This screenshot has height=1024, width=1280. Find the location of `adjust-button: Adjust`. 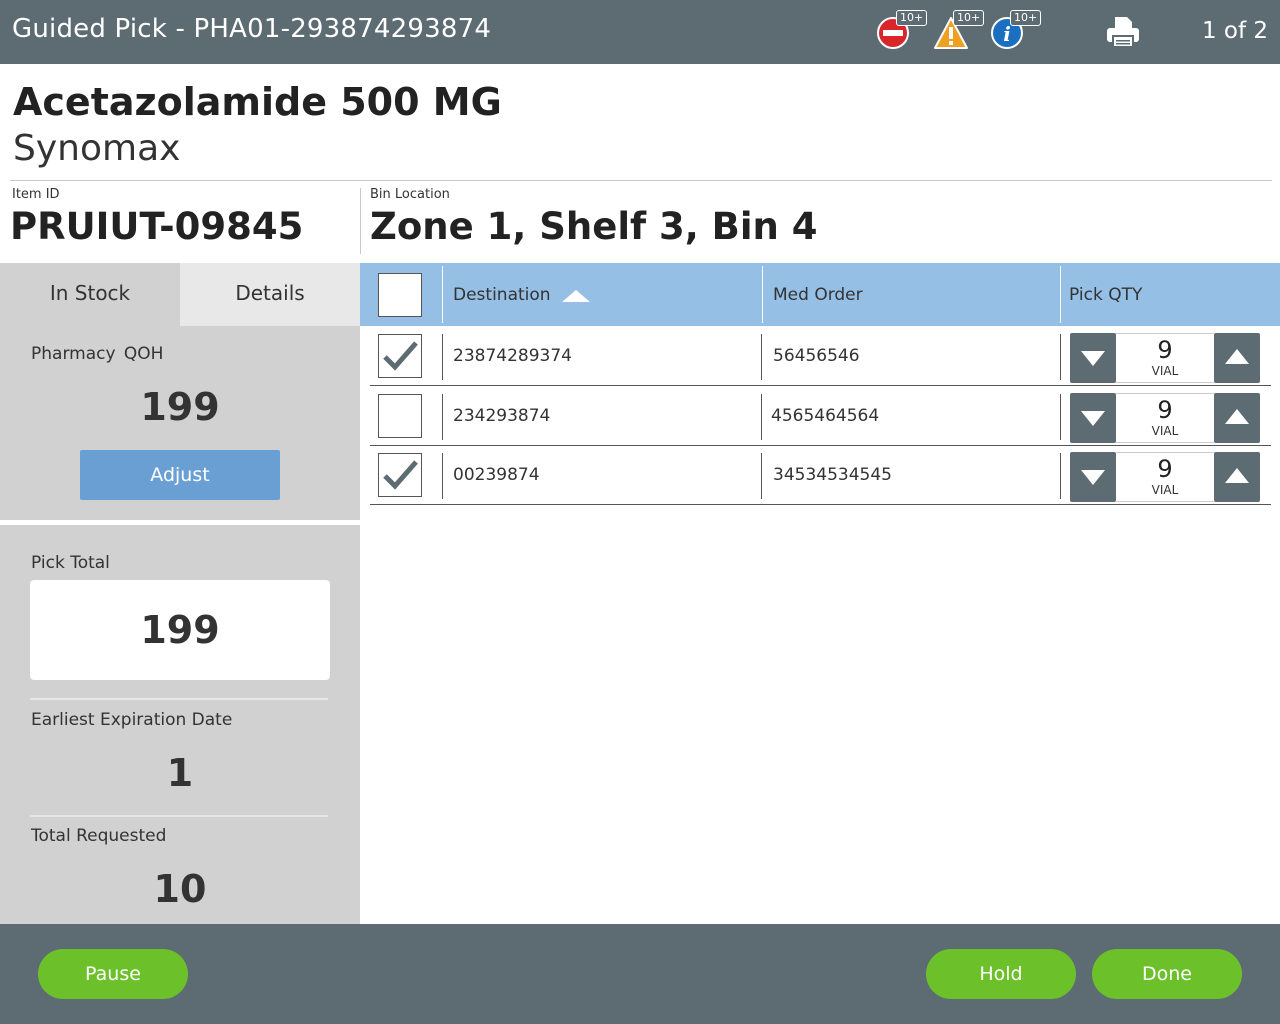

adjust-button: Adjust is located at coordinates (180, 475).